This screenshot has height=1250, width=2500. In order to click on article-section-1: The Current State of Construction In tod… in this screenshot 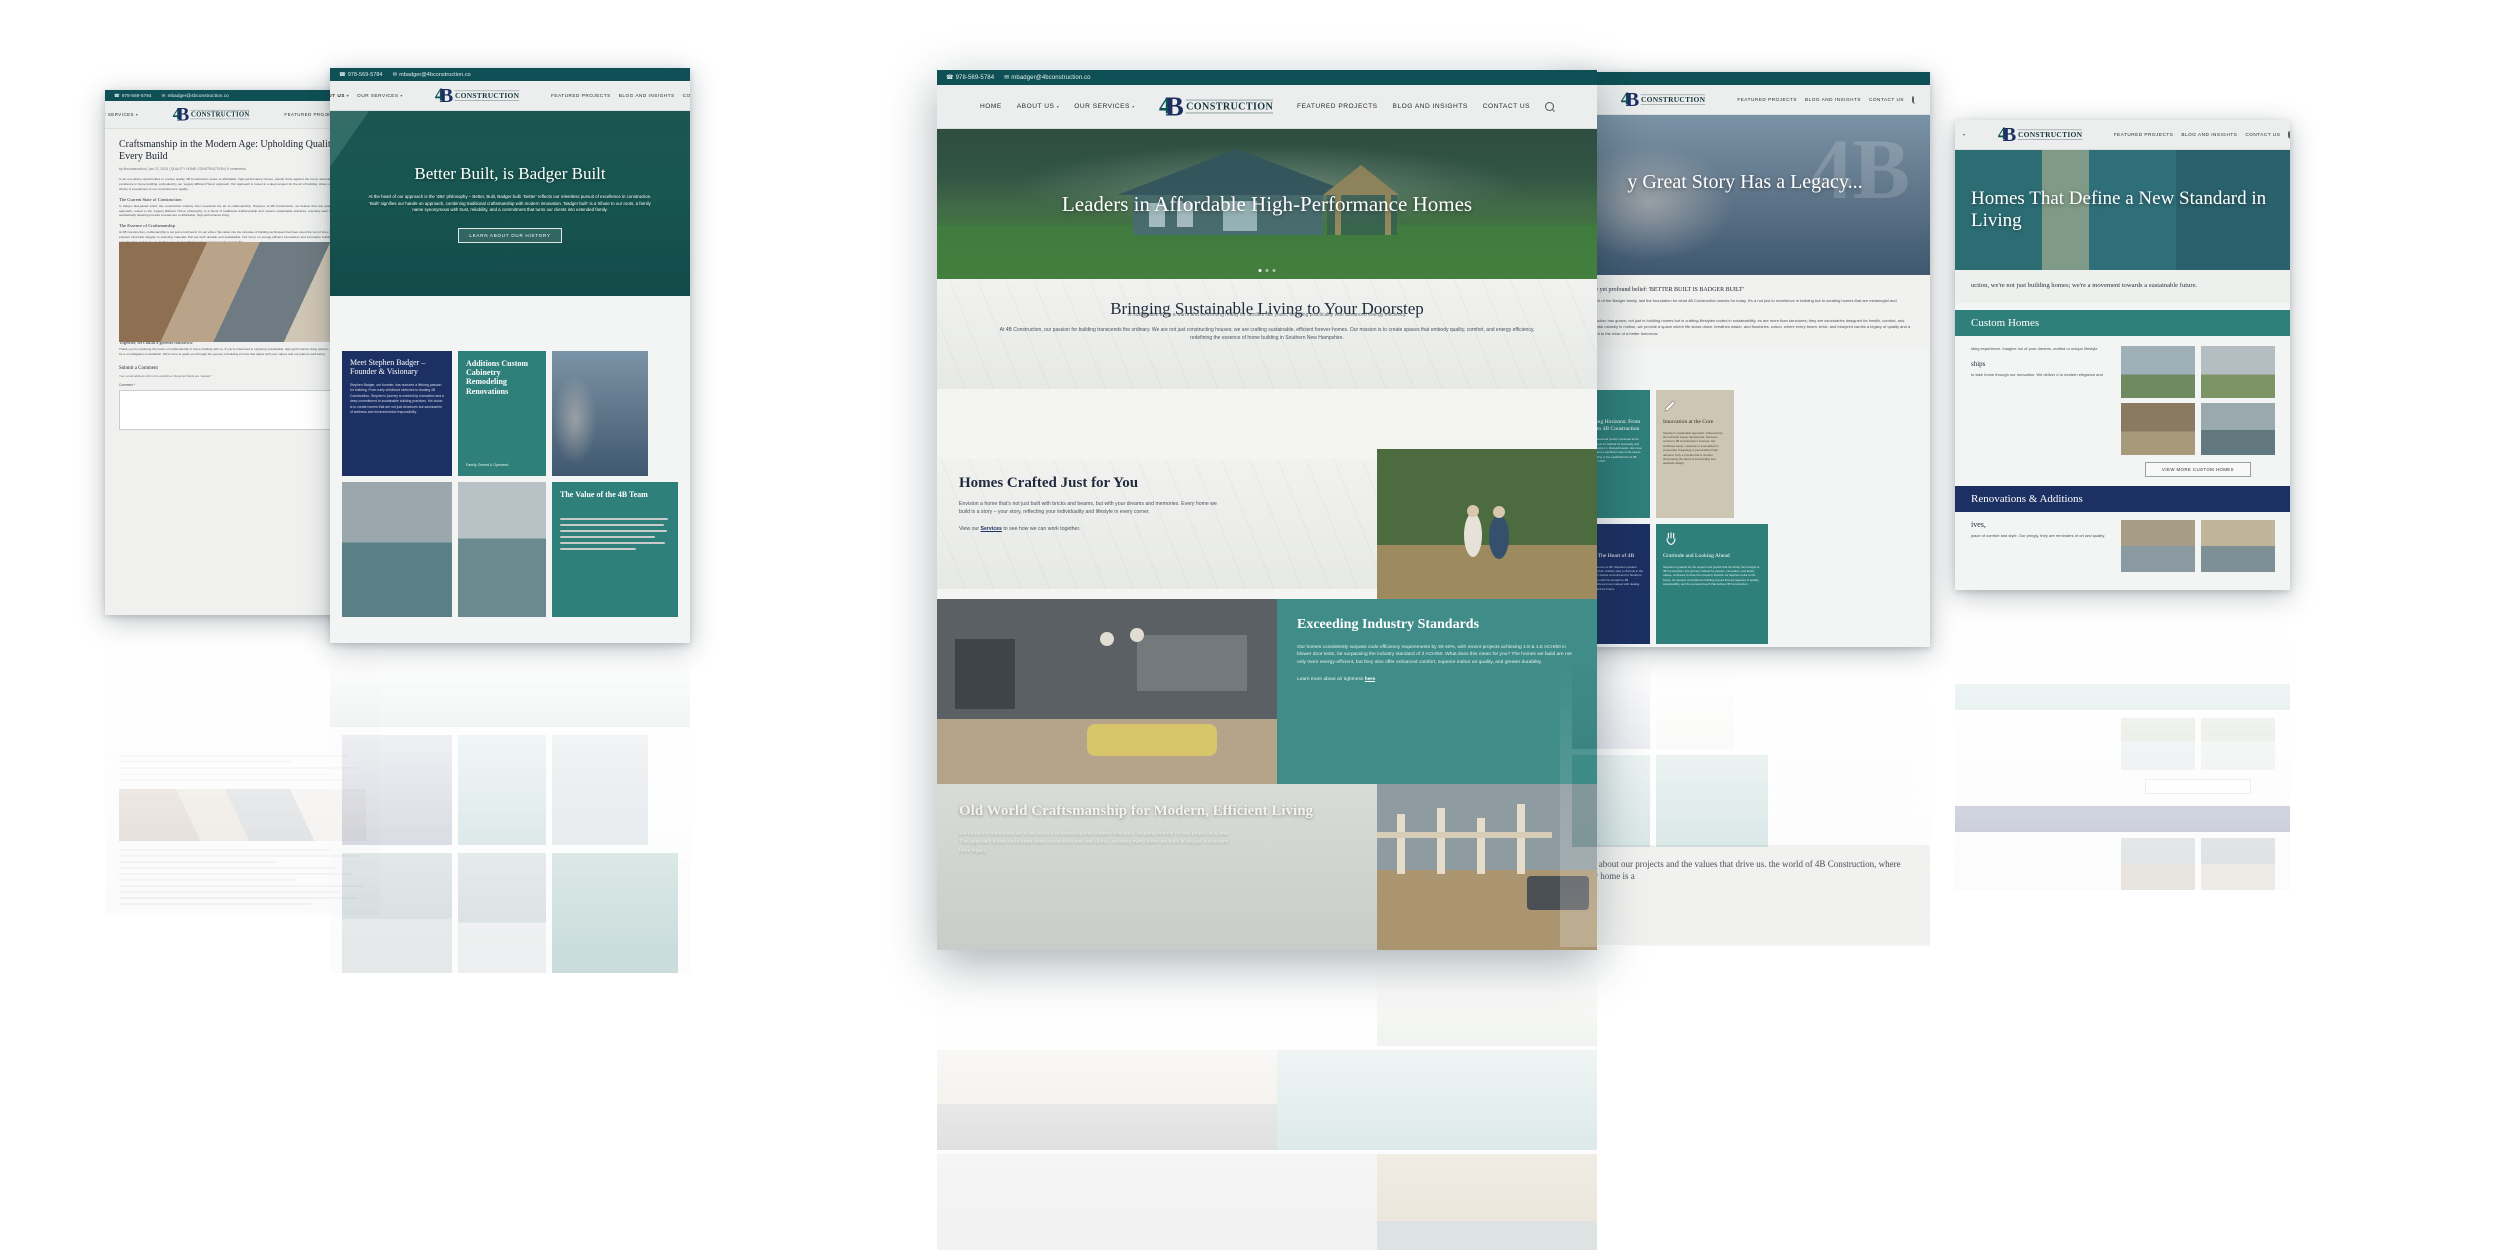, I will do `click(242, 207)`.